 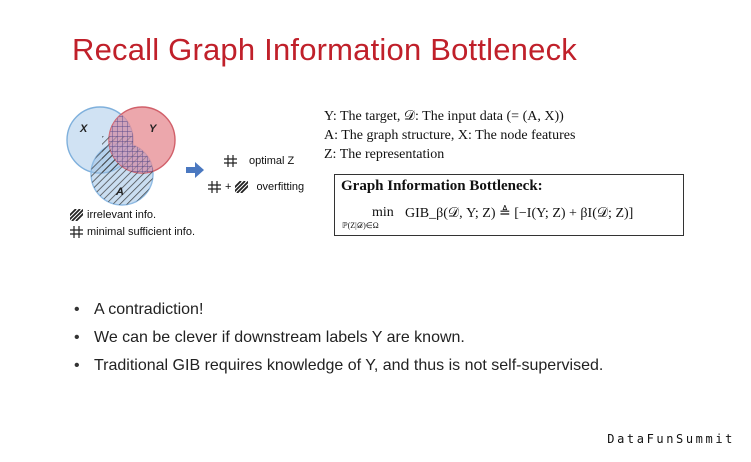 What do you see at coordinates (519, 213) in the screenshot?
I see `gib-formula: GIB_β(𝒟, Y; Z) ≜ [−I(Y; Z) + βI(𝒟; Z)]` at bounding box center [519, 213].